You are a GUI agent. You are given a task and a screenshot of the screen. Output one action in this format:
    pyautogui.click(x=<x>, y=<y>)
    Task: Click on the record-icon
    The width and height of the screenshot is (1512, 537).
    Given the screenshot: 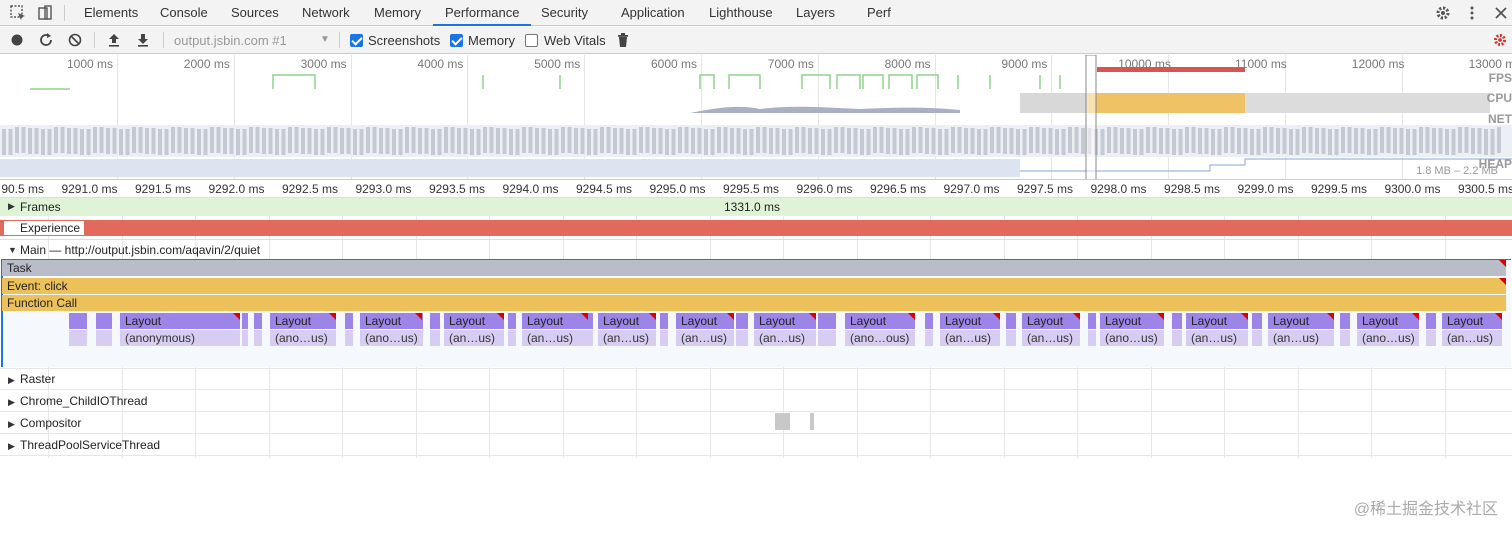 What is the action you would take?
    pyautogui.click(x=17, y=40)
    